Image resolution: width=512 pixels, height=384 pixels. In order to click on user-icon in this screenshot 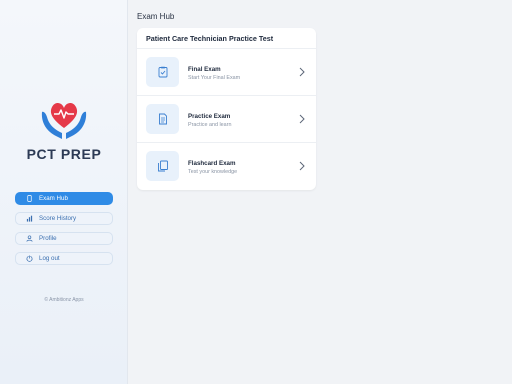, I will do `click(29, 239)`.